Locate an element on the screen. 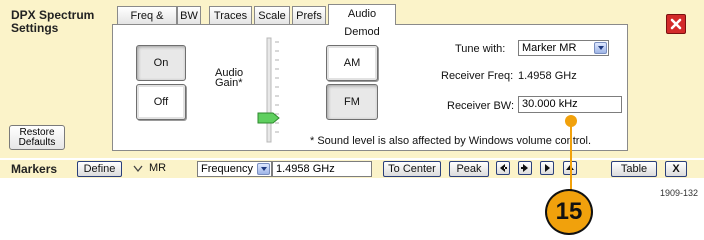  callout-number: 15 is located at coordinates (569, 212).